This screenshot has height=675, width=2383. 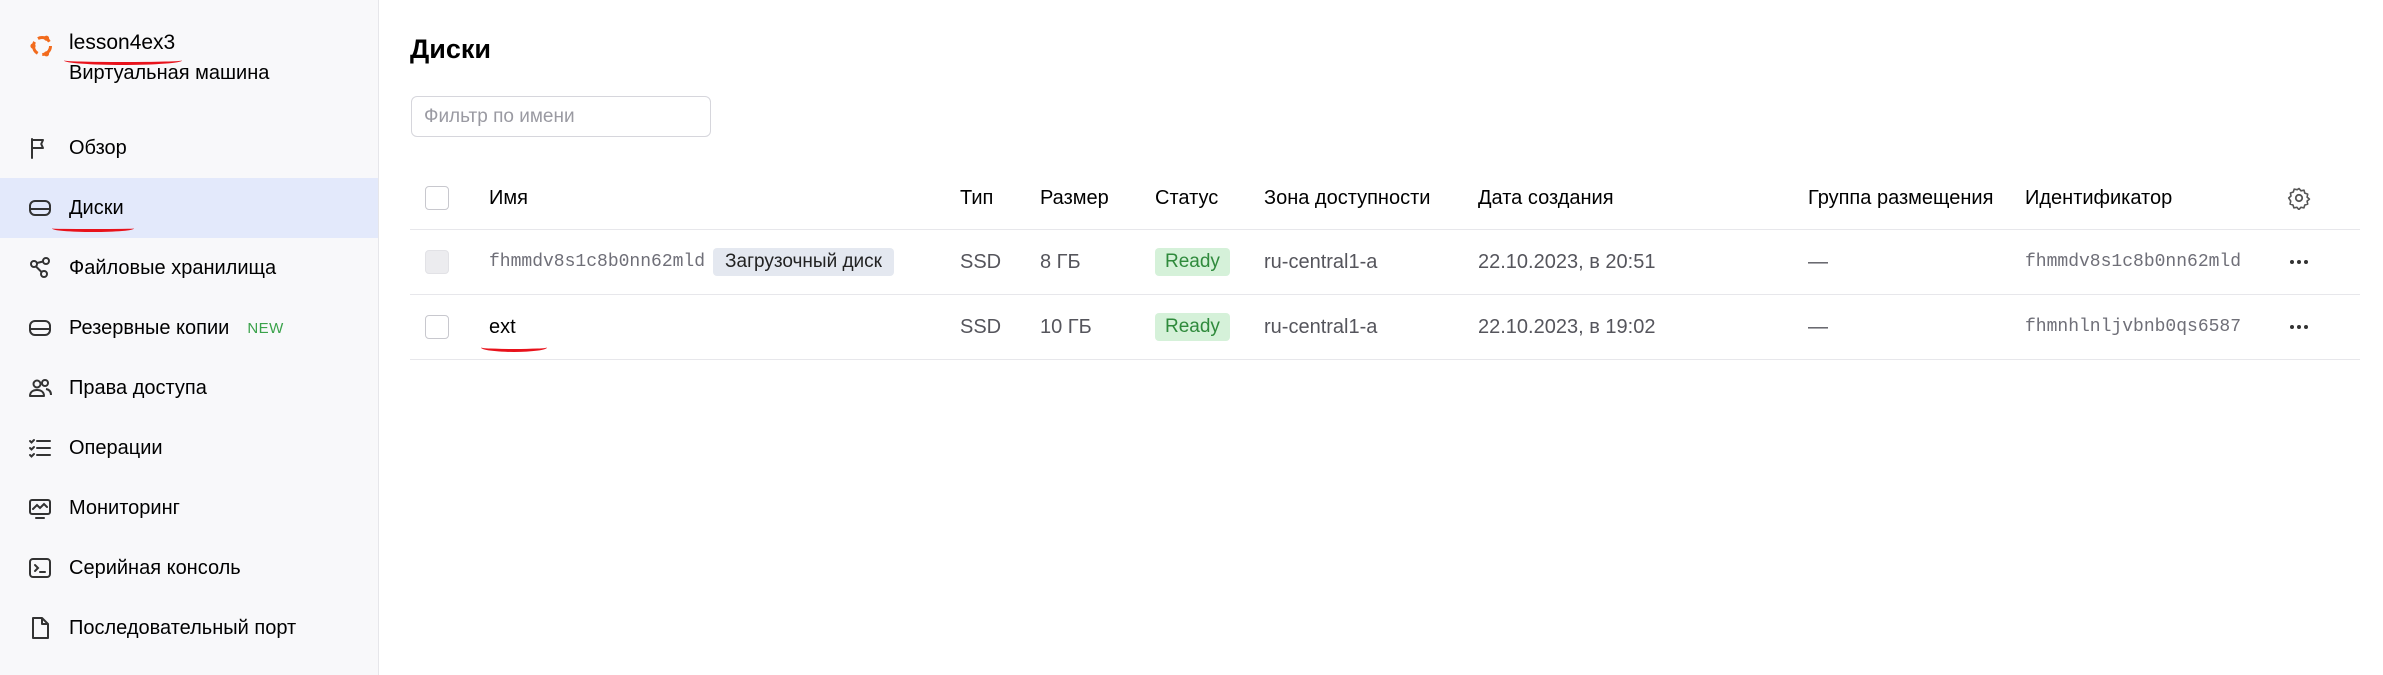 What do you see at coordinates (597, 262) in the screenshot?
I see `disk-name: fhmmdv8s1c8b0nn62mld` at bounding box center [597, 262].